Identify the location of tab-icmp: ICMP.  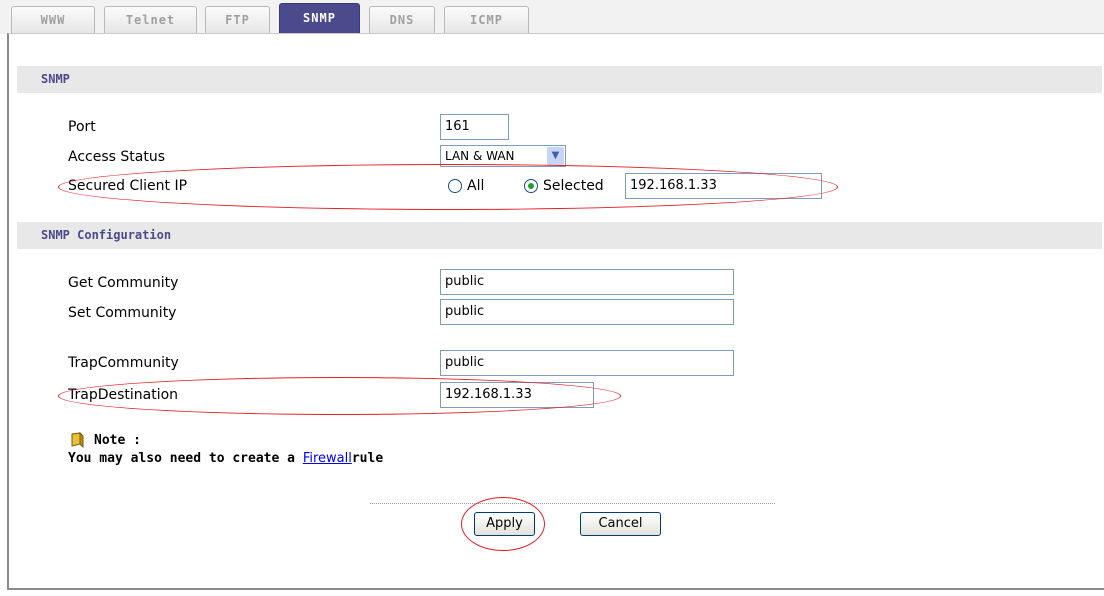
(486, 19).